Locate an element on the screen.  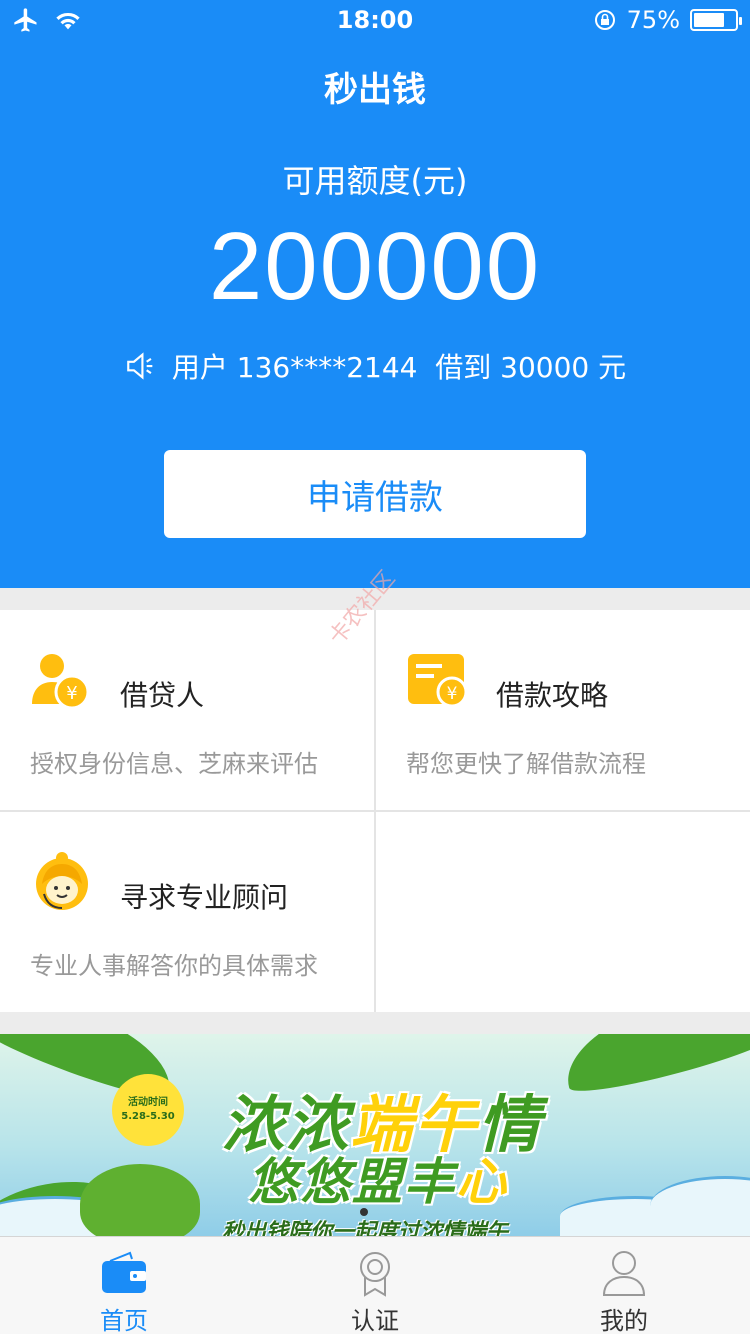
battery-icon is located at coordinates (716, 20).